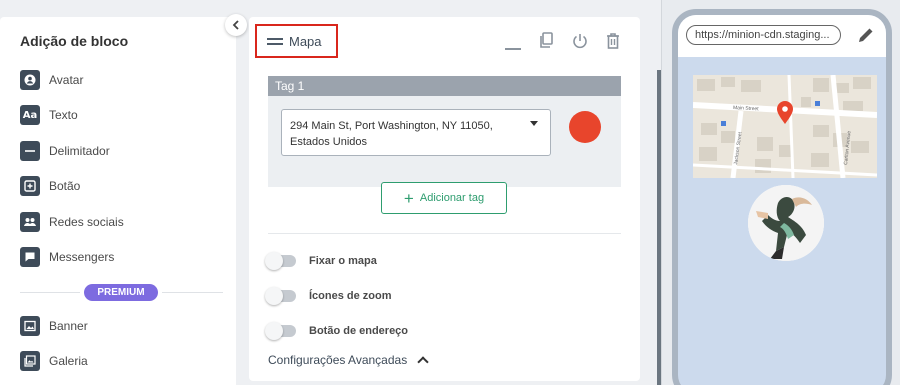  I want to click on panel-header-highlight: Mapa, so click(296, 41).